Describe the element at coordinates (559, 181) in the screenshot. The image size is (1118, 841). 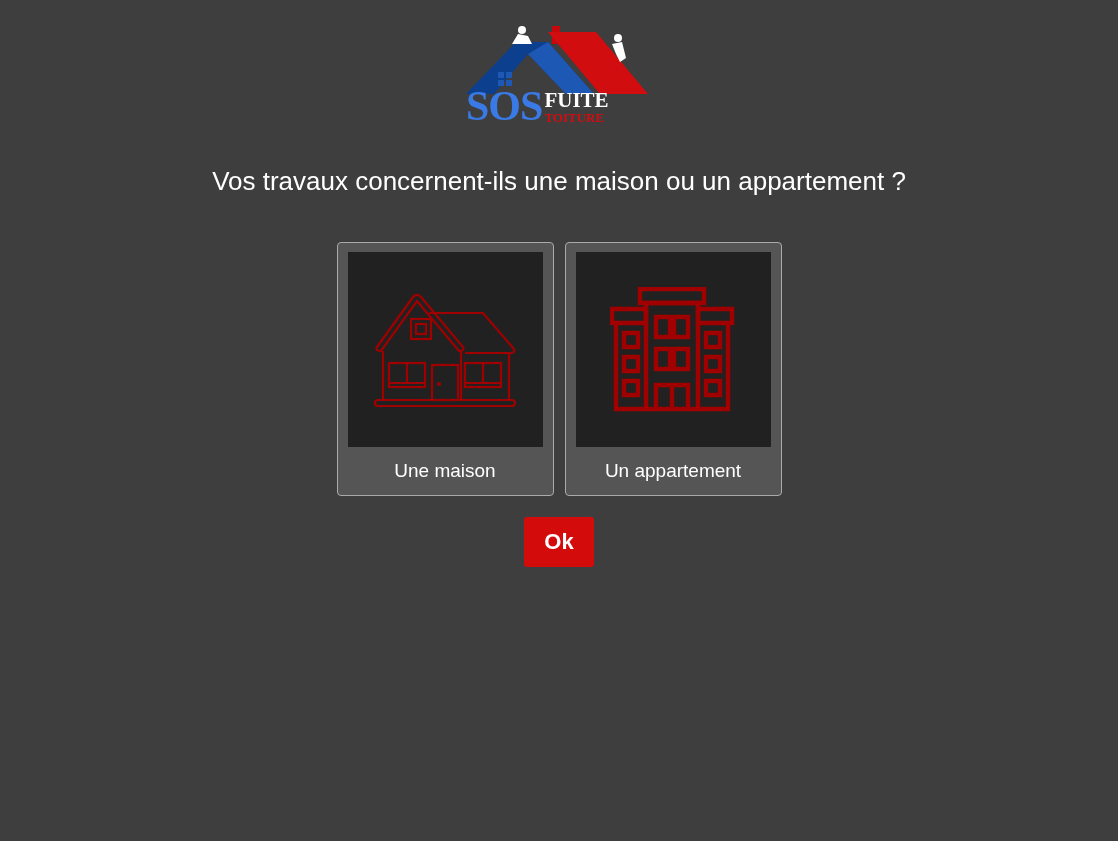
I see `question-heading: Vos travaux concernent-ils une maison ou un appartement ?` at that location.